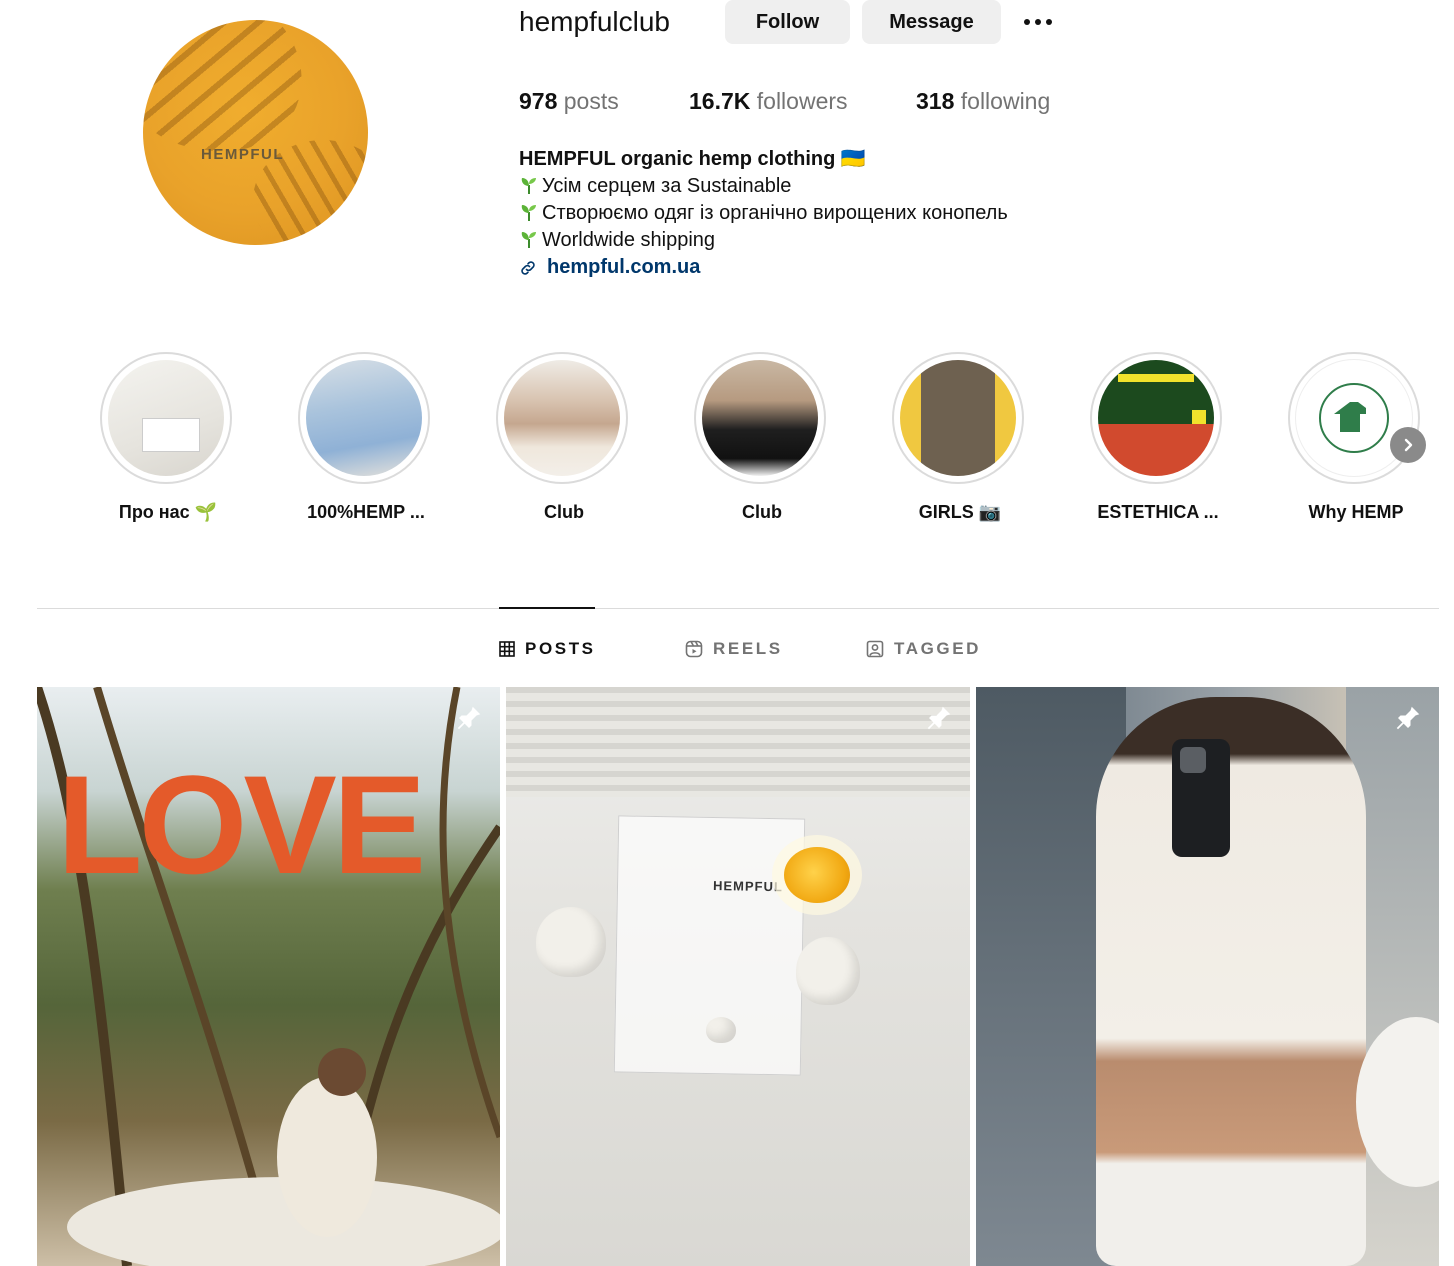  What do you see at coordinates (528, 268) in the screenshot?
I see `link-icon` at bounding box center [528, 268].